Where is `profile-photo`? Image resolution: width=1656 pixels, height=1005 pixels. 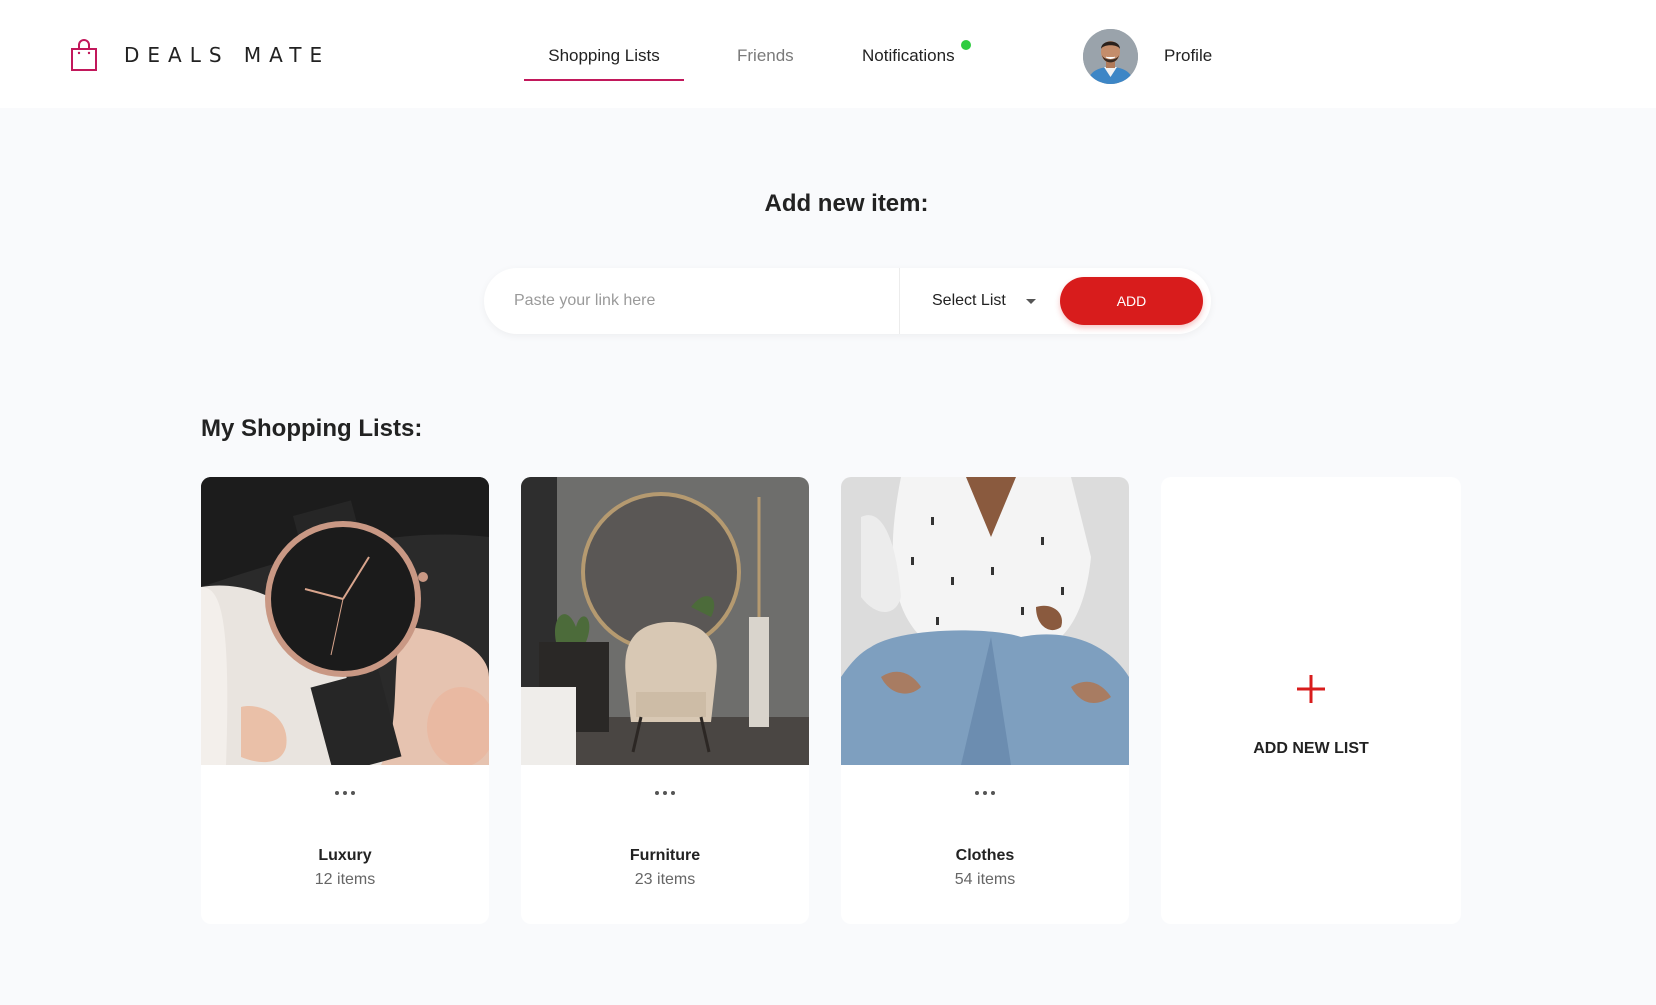 profile-photo is located at coordinates (1110, 56).